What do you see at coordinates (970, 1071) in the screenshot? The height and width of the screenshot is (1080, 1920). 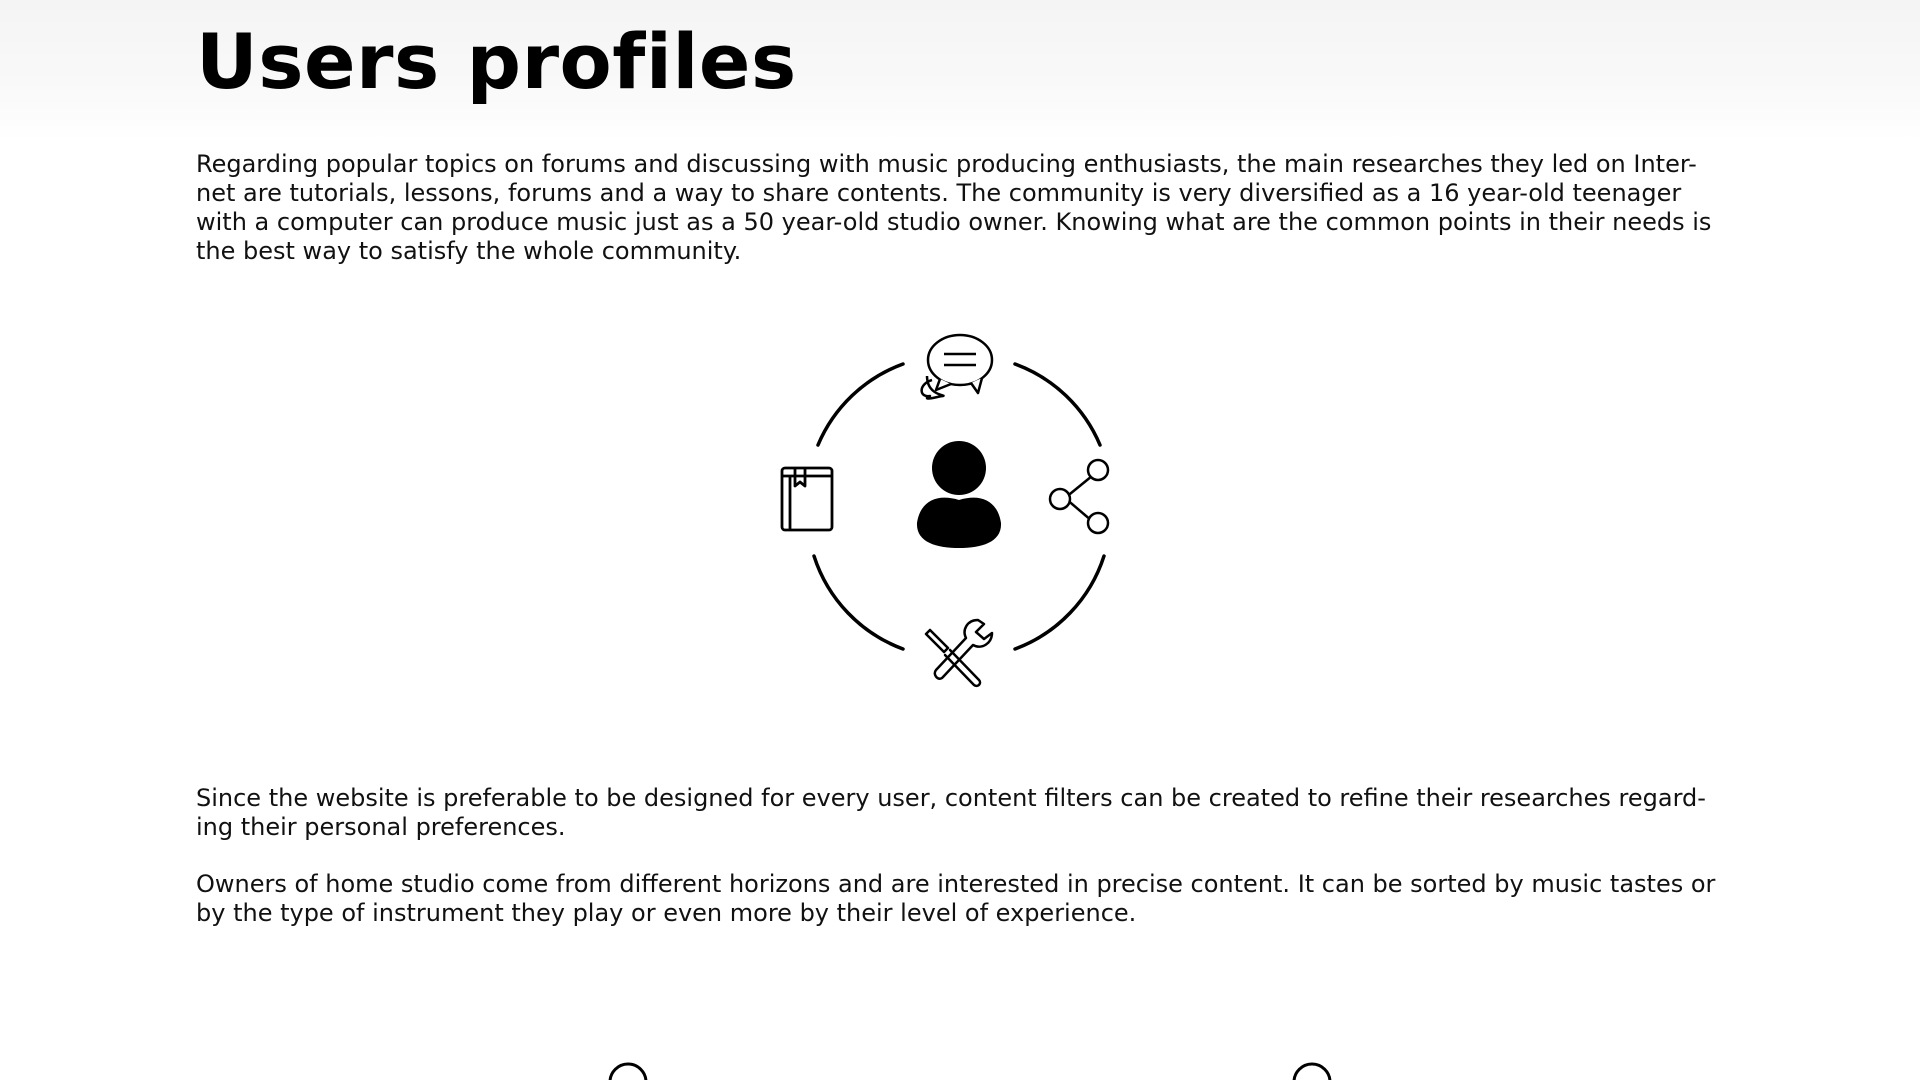 I see `next-section-icons` at bounding box center [970, 1071].